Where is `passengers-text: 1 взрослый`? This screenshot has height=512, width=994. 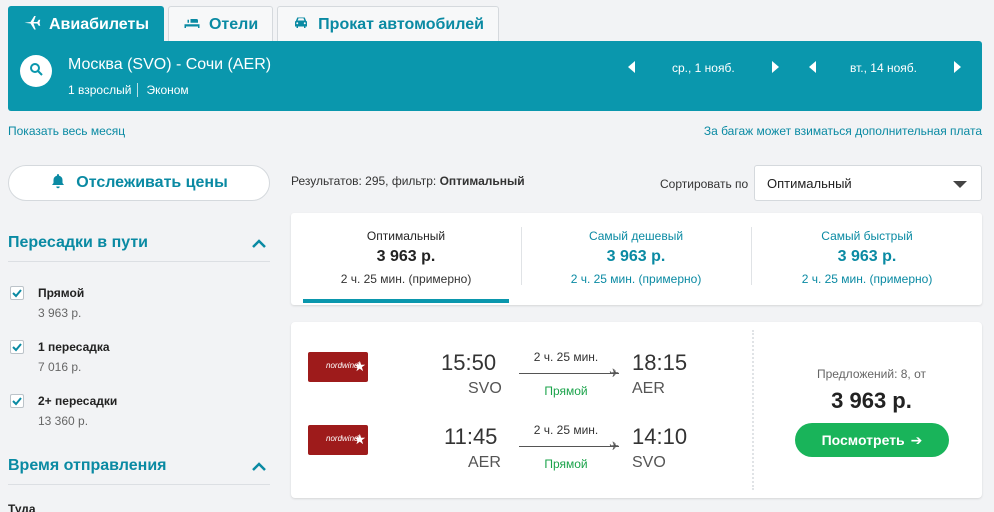
passengers-text: 1 взрослый is located at coordinates (100, 90).